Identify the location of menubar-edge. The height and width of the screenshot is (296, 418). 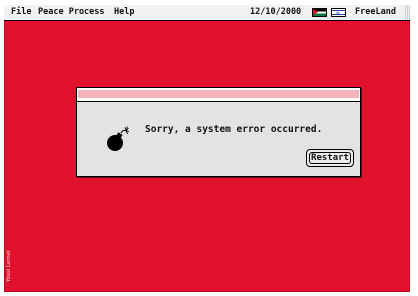
(407, 12).